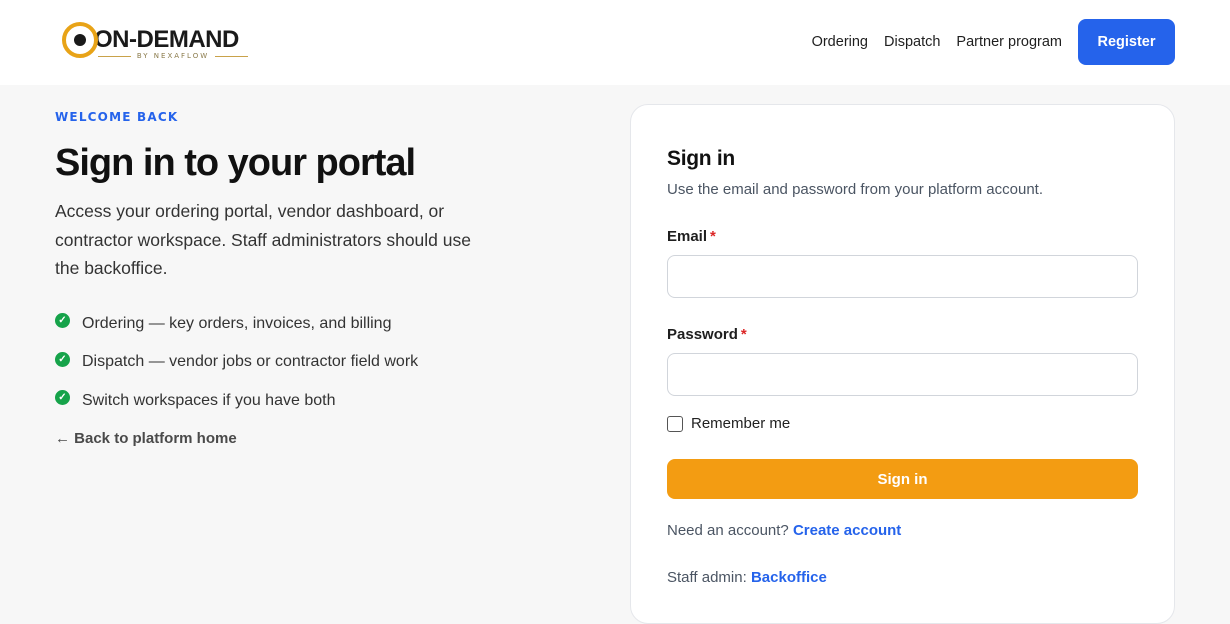  Describe the element at coordinates (902, 236) in the screenshot. I see `email-label: Email *` at that location.